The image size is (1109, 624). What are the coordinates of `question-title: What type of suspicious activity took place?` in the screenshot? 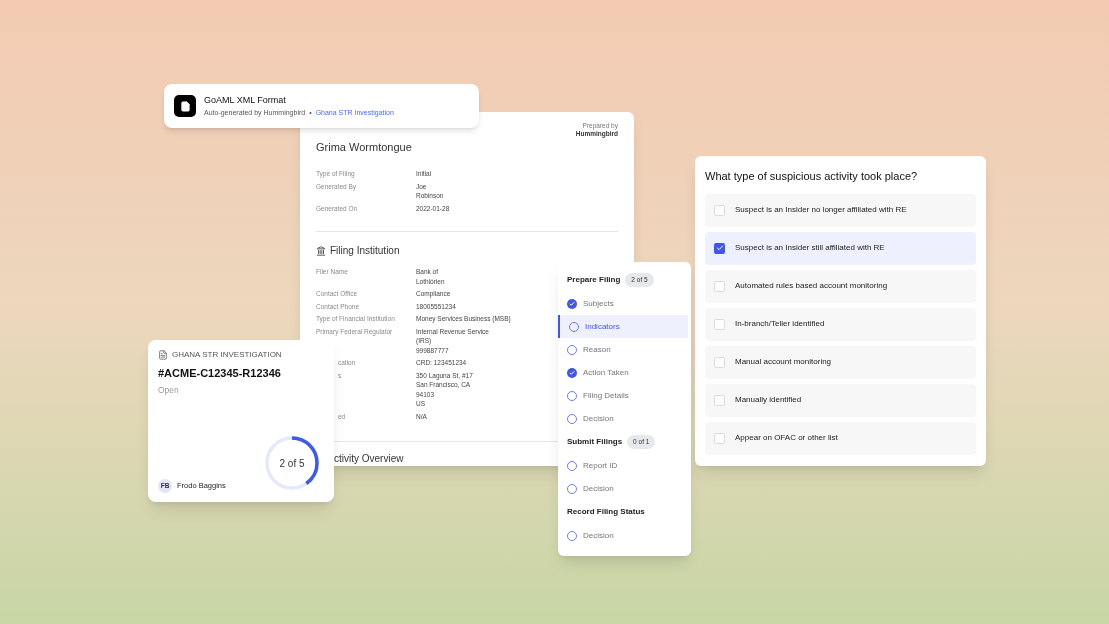 It's located at (812, 176).